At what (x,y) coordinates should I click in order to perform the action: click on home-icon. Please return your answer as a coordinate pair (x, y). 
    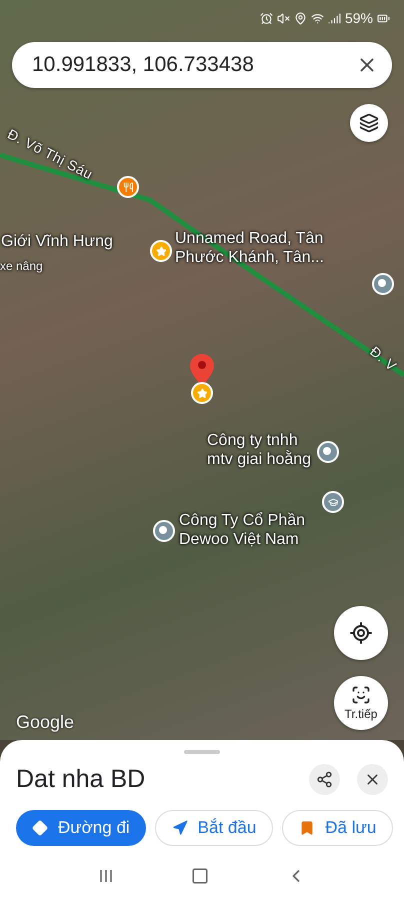
    Looking at the image, I should click on (199, 876).